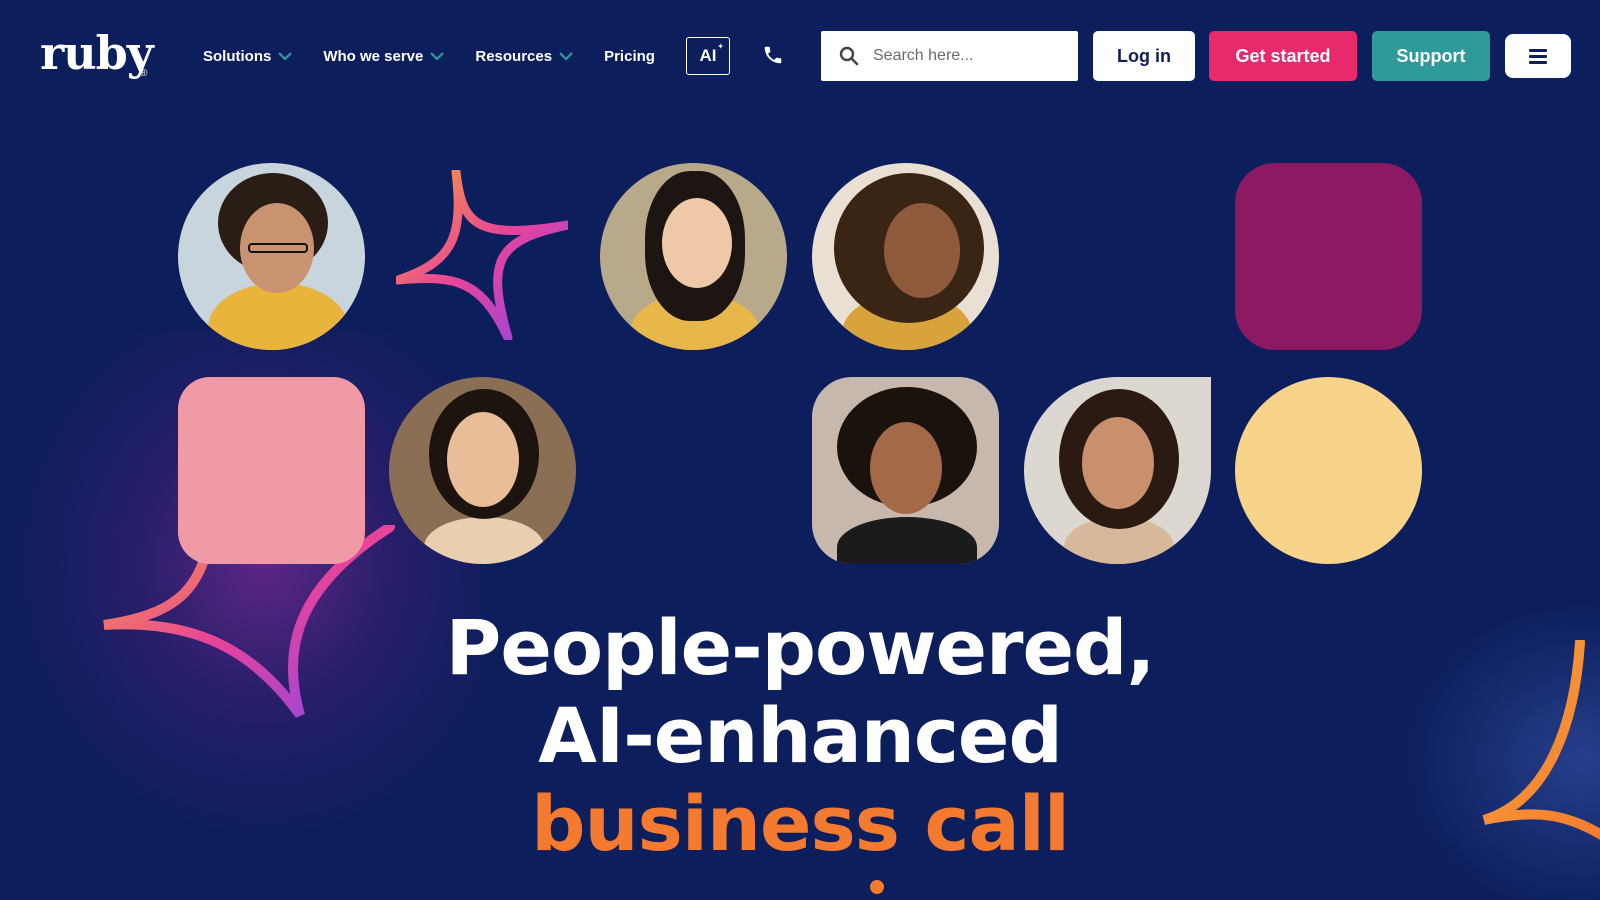 The width and height of the screenshot is (1600, 900). I want to click on ai-button-label: AI, so click(708, 55).